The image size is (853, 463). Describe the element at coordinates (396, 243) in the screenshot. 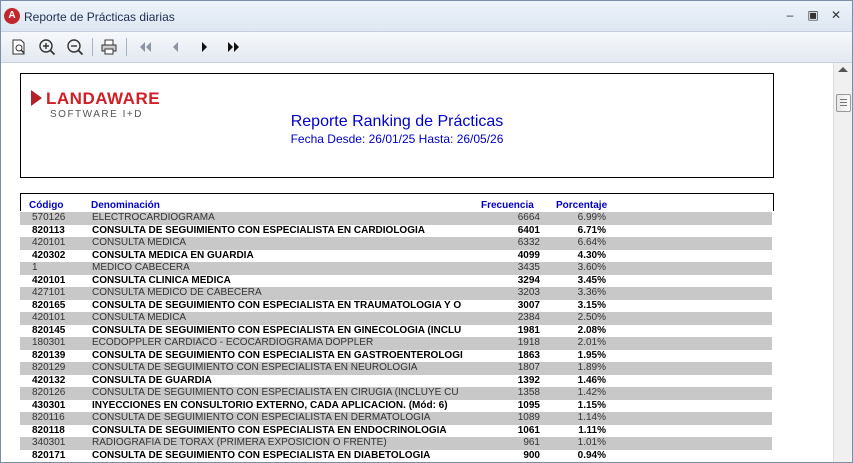

I see `table-row: 420101 CONSULTA MEDICA 6332 6.64%` at that location.